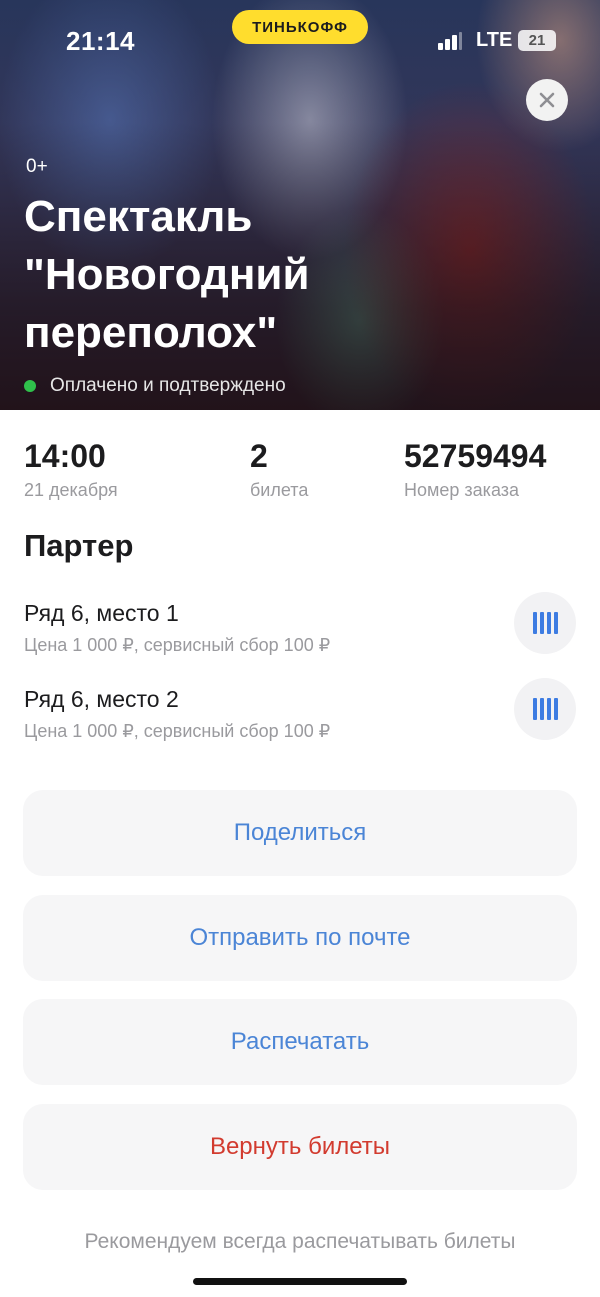  I want to click on status-time: 21:14, so click(100, 41).